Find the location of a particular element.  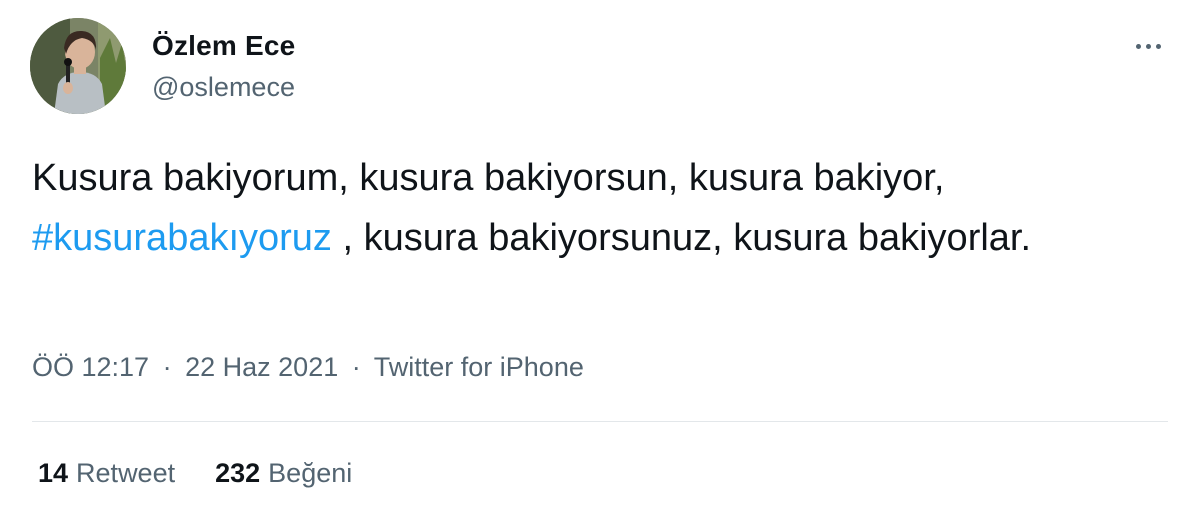

tweet-stats: 14 Retweet 232 Beğeni is located at coordinates (195, 473).